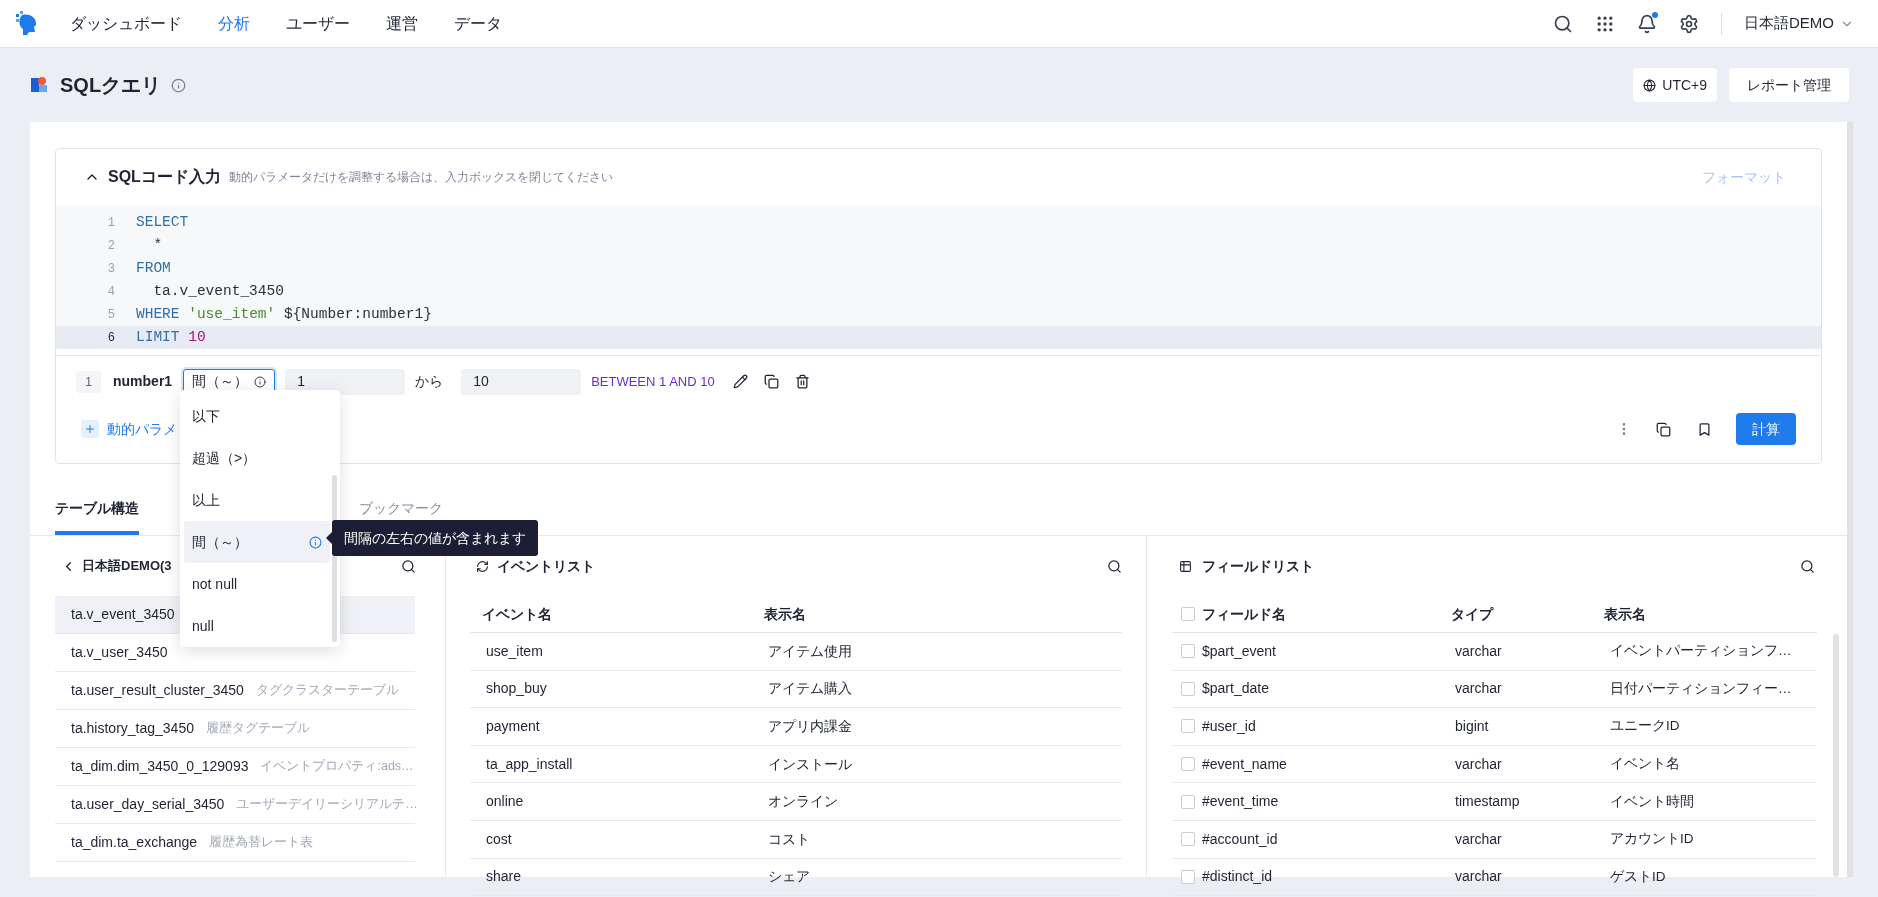  What do you see at coordinates (110, 292) in the screenshot?
I see `line-number: 4` at bounding box center [110, 292].